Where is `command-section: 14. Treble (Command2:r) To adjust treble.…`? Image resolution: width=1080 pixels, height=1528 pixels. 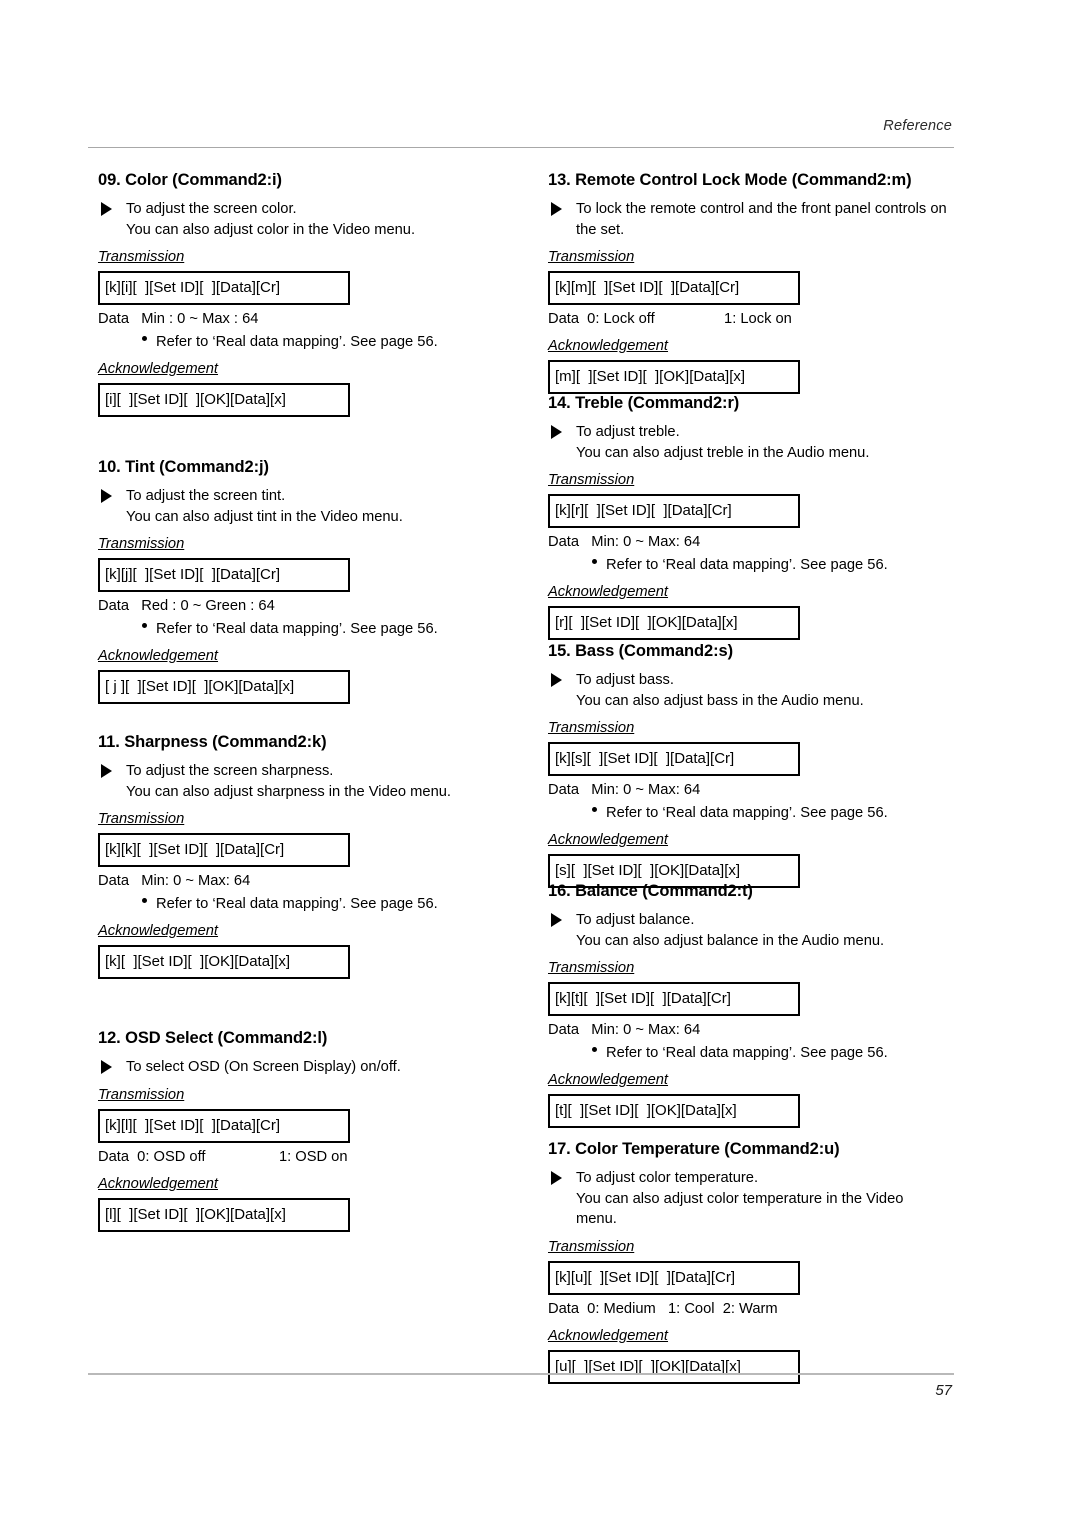 command-section: 14. Treble (Command2:r) To adjust treble.… is located at coordinates (753, 516).